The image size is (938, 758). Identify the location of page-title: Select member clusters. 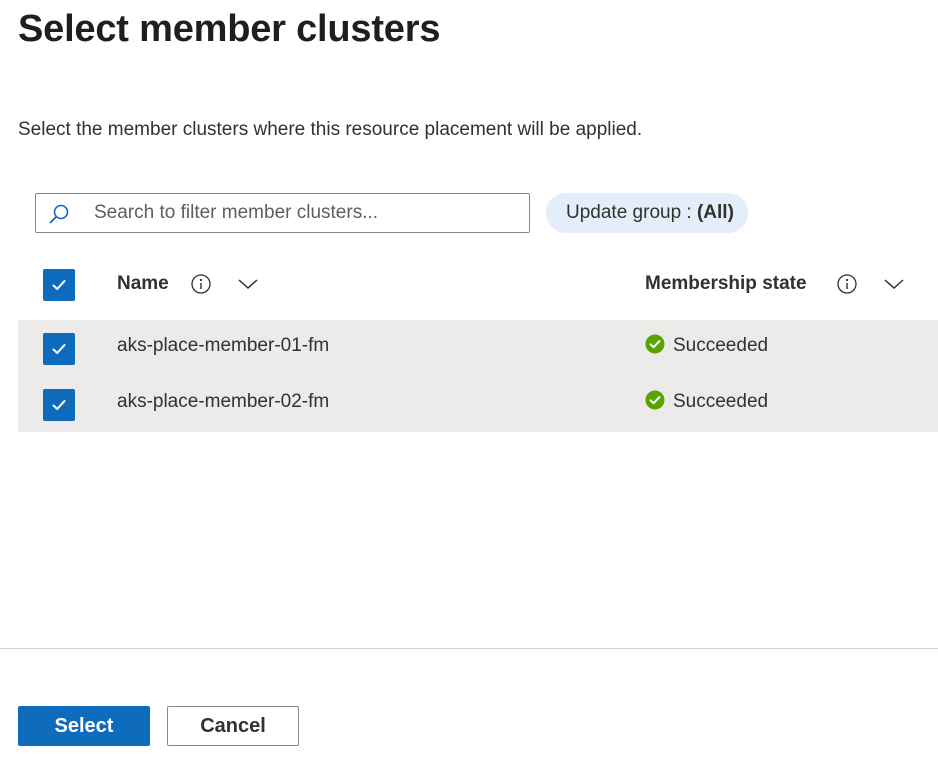
(229, 29).